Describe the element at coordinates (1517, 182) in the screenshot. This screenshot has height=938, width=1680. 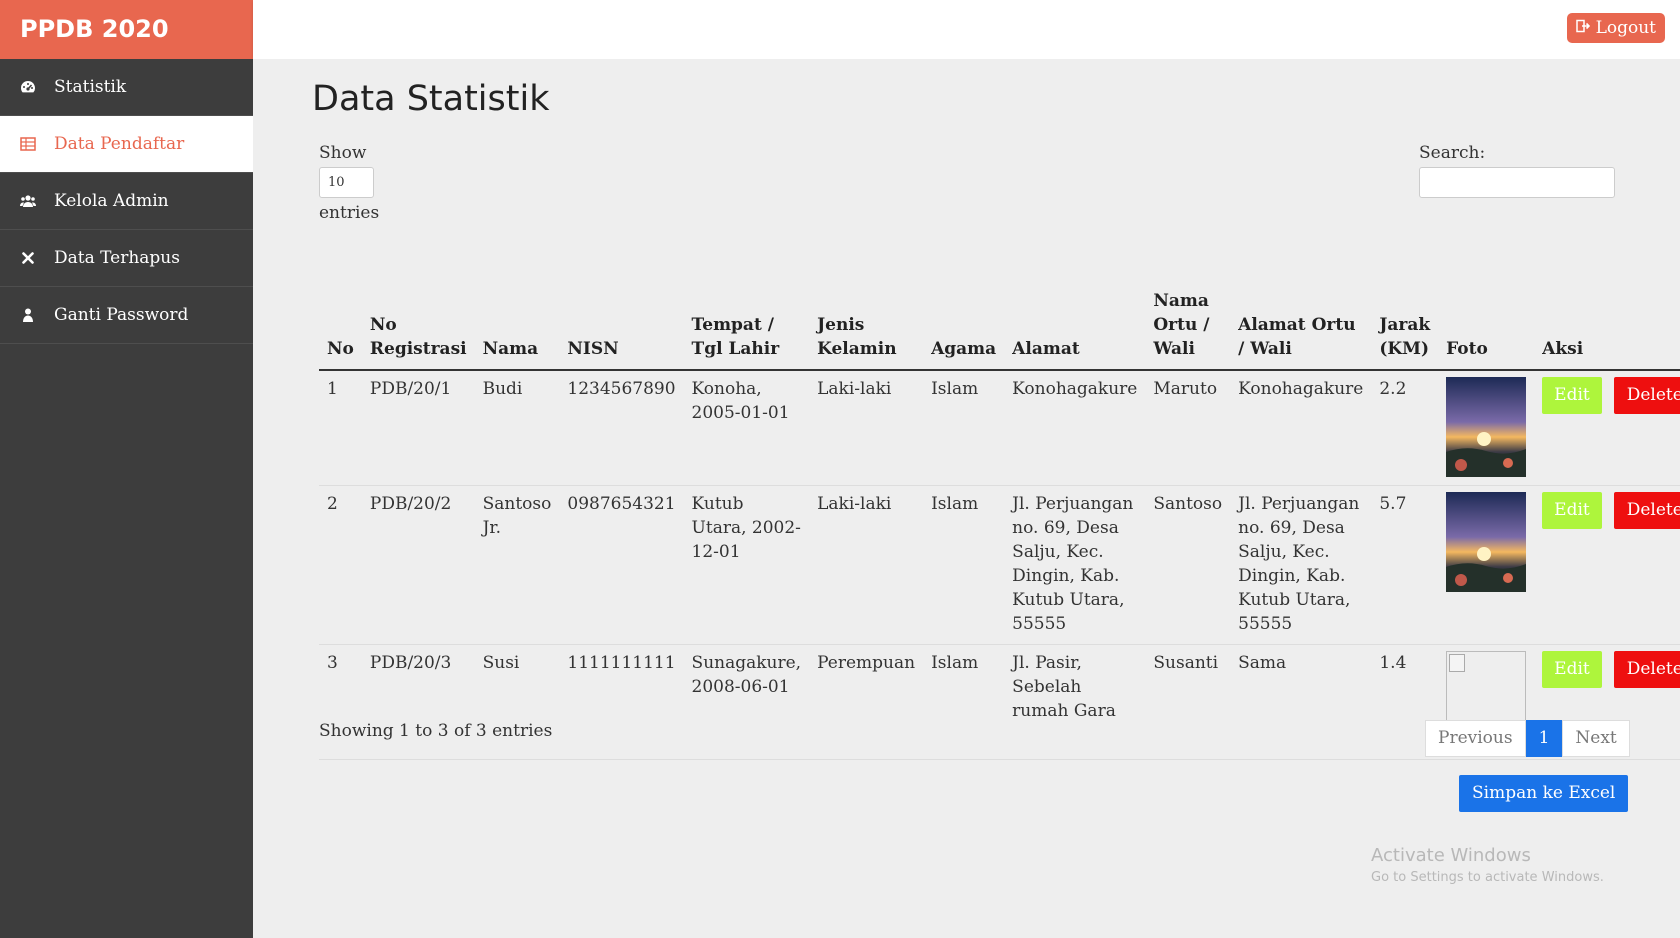
I see `search-input` at that location.